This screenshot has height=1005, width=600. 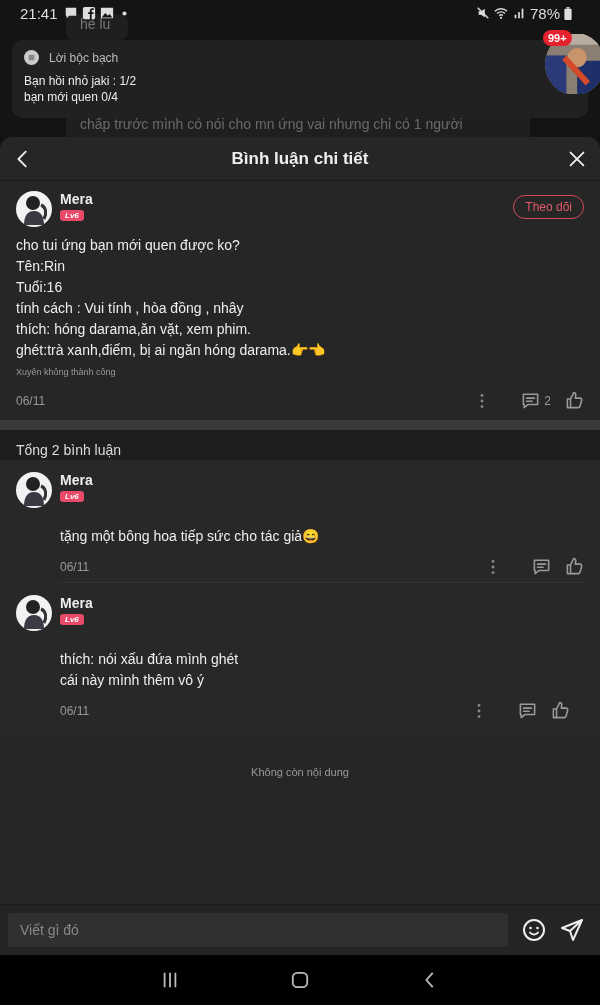 What do you see at coordinates (134, 329) in the screenshot?
I see `comment-text: thích: hóng darama,ăn vặt, xem phim.` at bounding box center [134, 329].